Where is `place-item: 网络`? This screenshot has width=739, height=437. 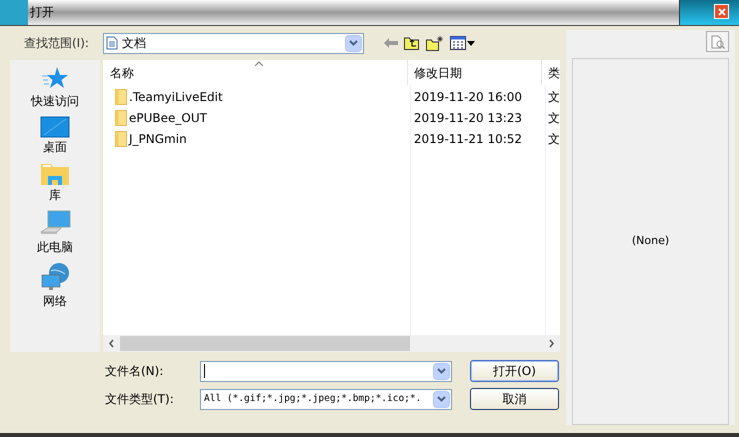 place-item: 网络 is located at coordinates (55, 286).